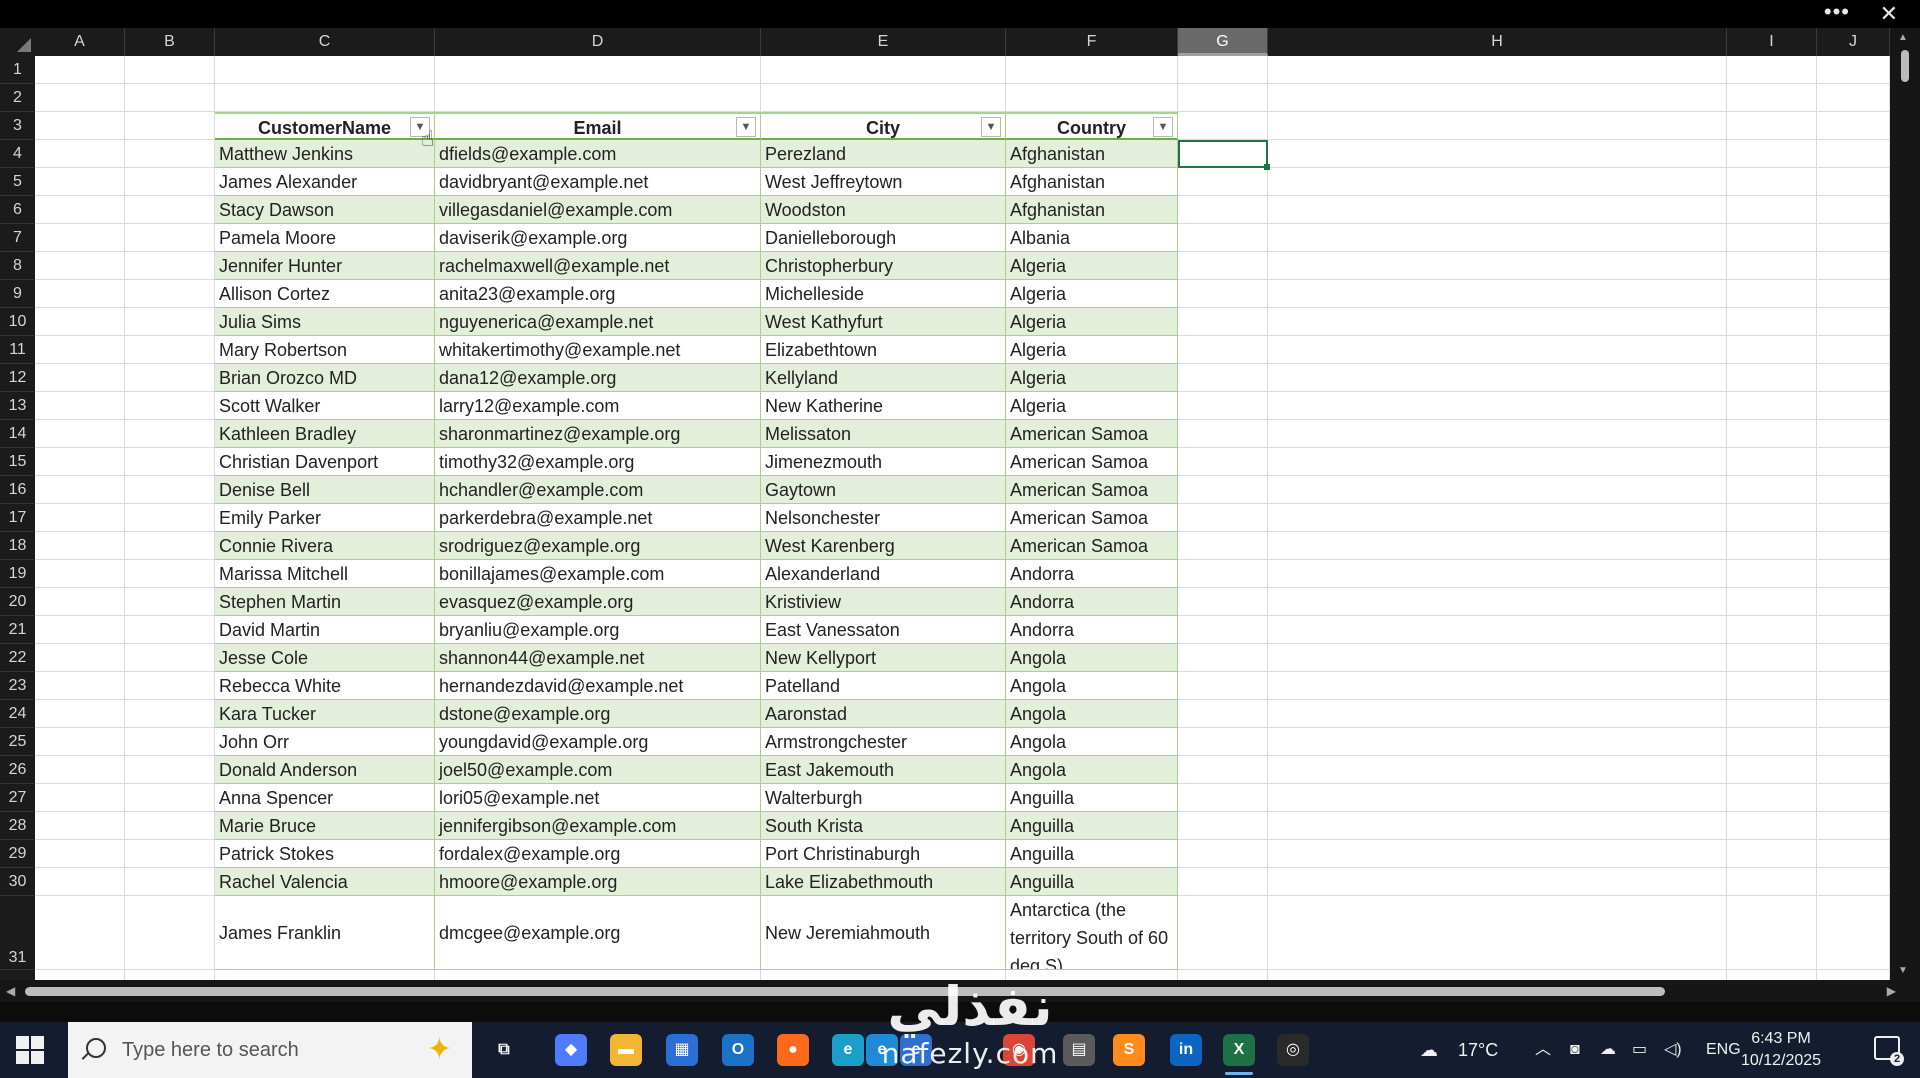  Describe the element at coordinates (598, 378) in the screenshot. I see `table-cell-email: dana12@example.org` at that location.